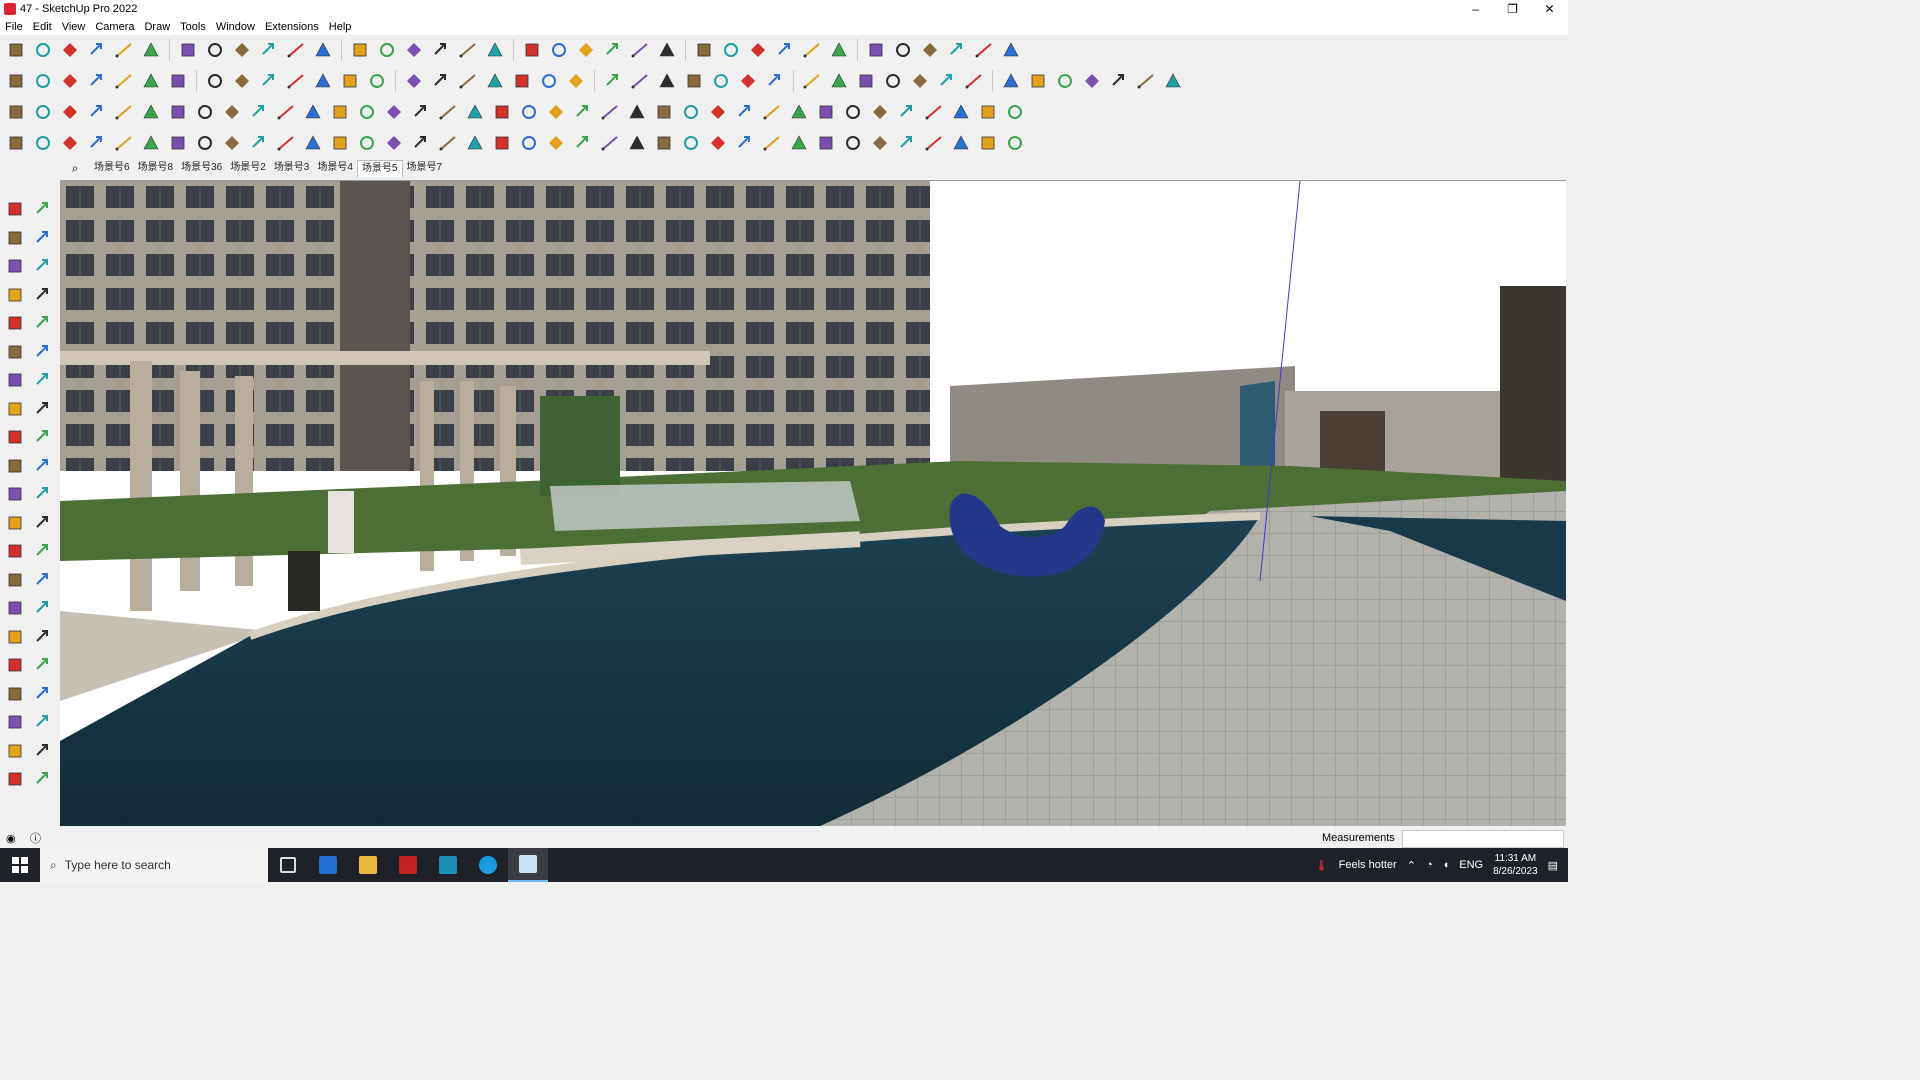  What do you see at coordinates (43, 380) in the screenshot?
I see `two-point-arc-tool-icon` at bounding box center [43, 380].